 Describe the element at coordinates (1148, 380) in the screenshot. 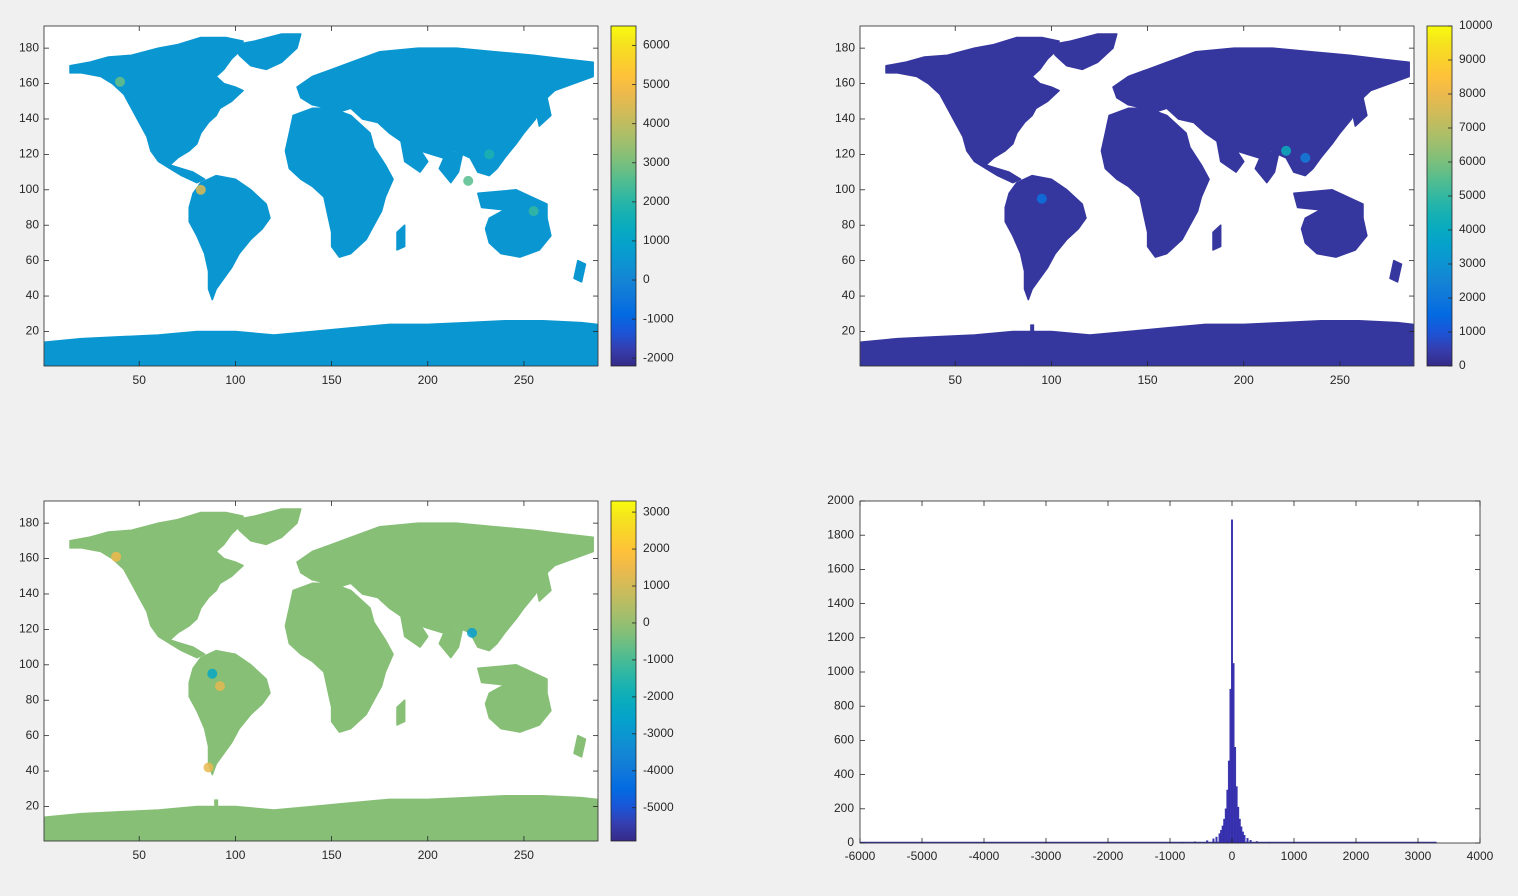

I see `x-tick-label: 150` at that location.